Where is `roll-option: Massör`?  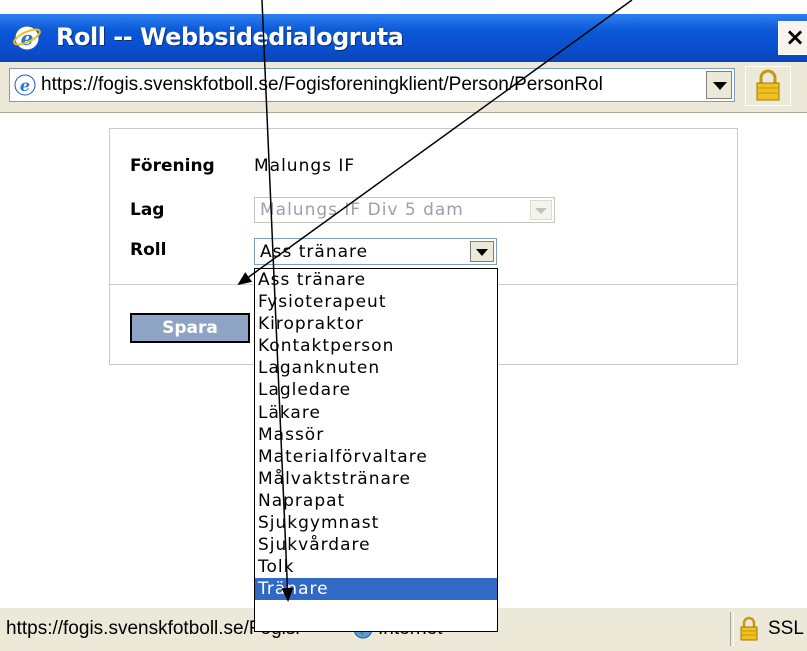 roll-option: Massör is located at coordinates (376, 435).